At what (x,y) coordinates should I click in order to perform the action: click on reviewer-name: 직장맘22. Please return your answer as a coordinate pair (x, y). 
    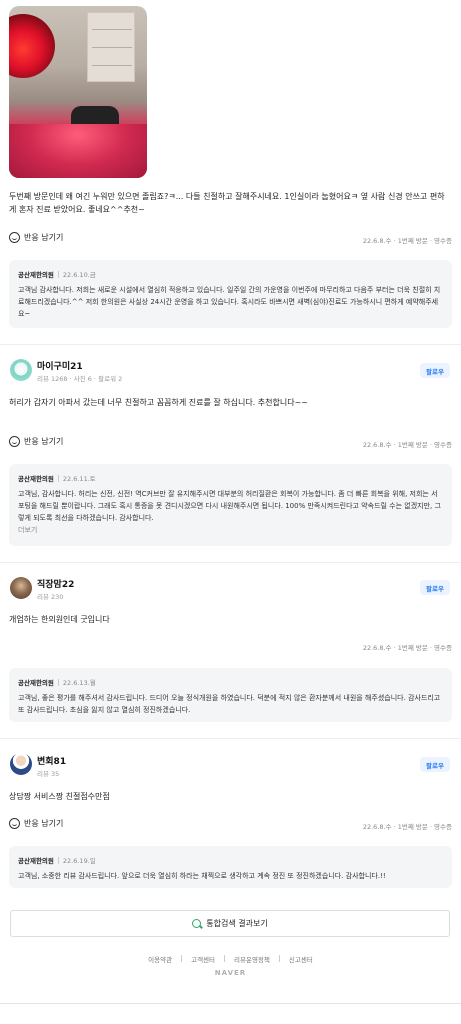
    Looking at the image, I should click on (55, 583).